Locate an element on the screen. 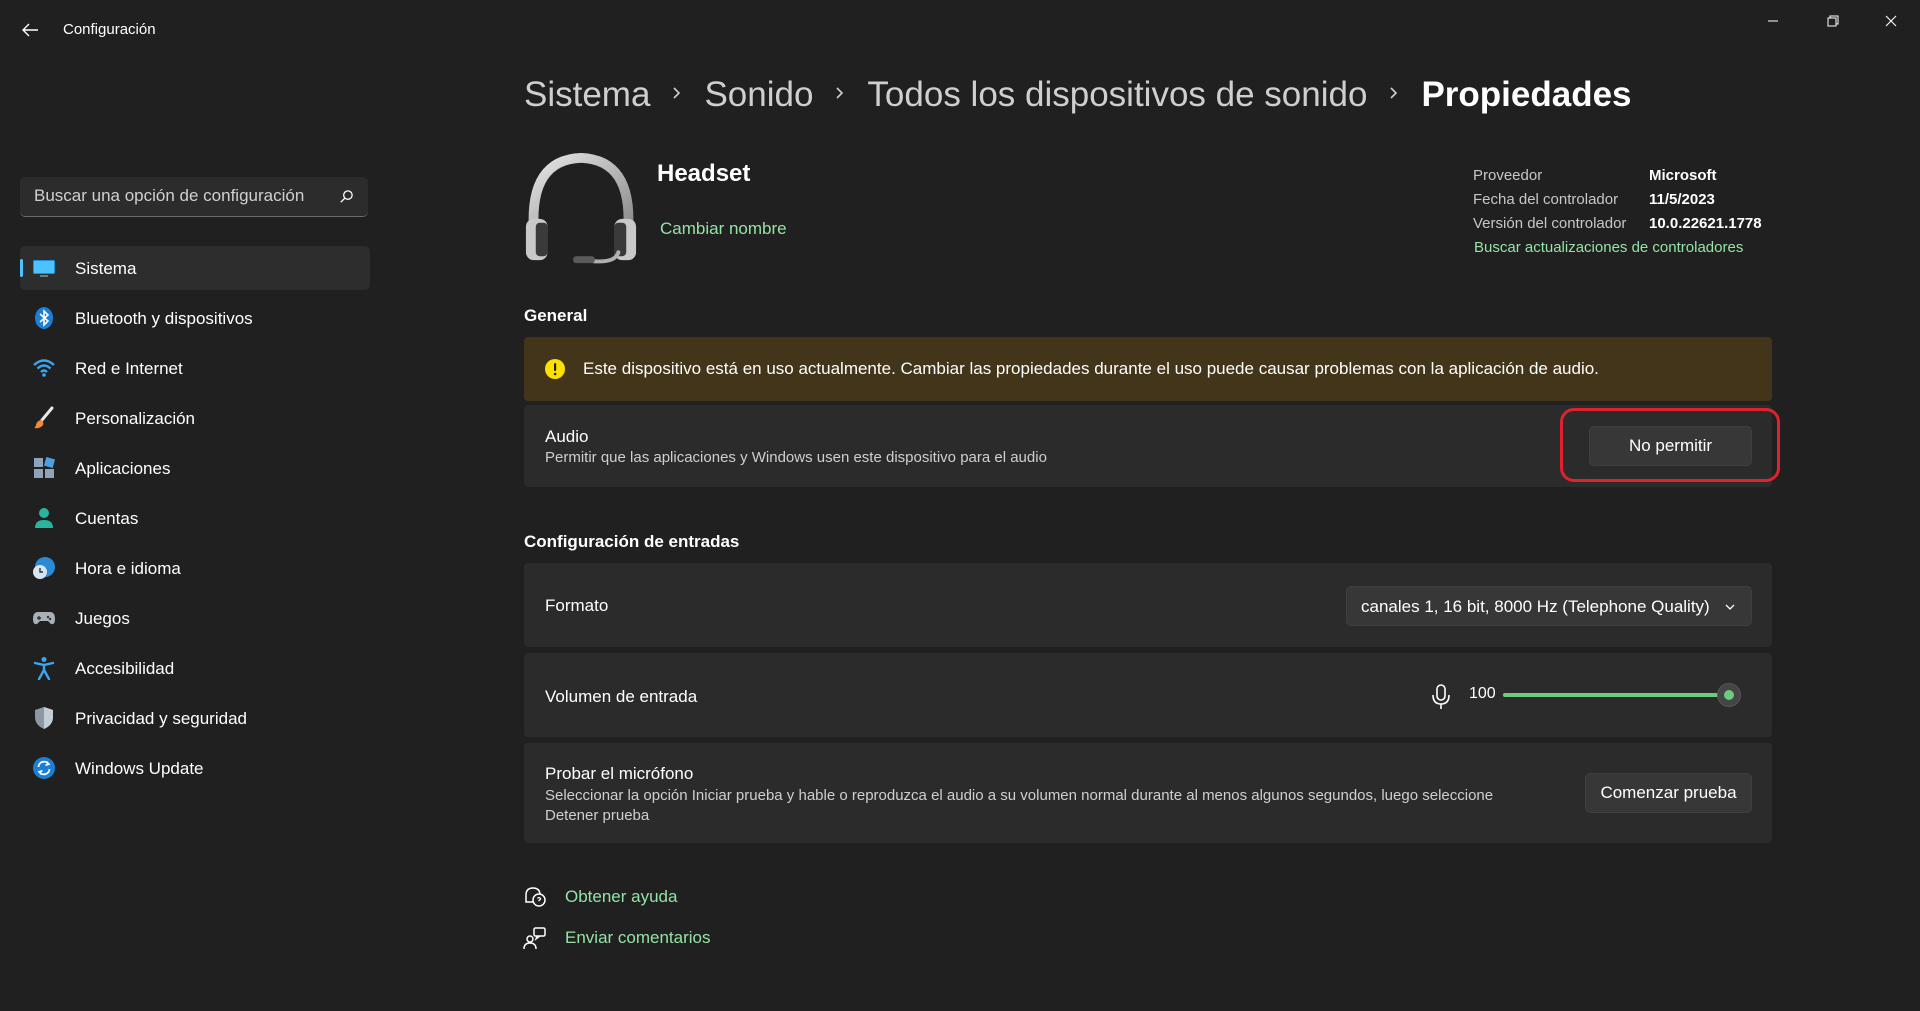  sidebar-item-bluetooth: Bluetooth y dispositivos is located at coordinates (195, 318).